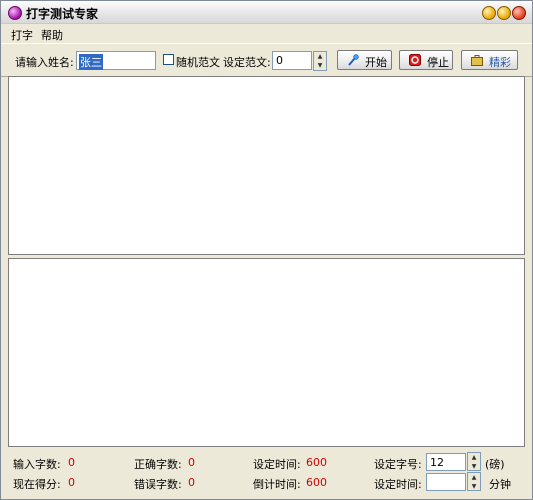 The height and width of the screenshot is (500, 533). I want to click on set-time-label: 设定时间:, so click(277, 464).